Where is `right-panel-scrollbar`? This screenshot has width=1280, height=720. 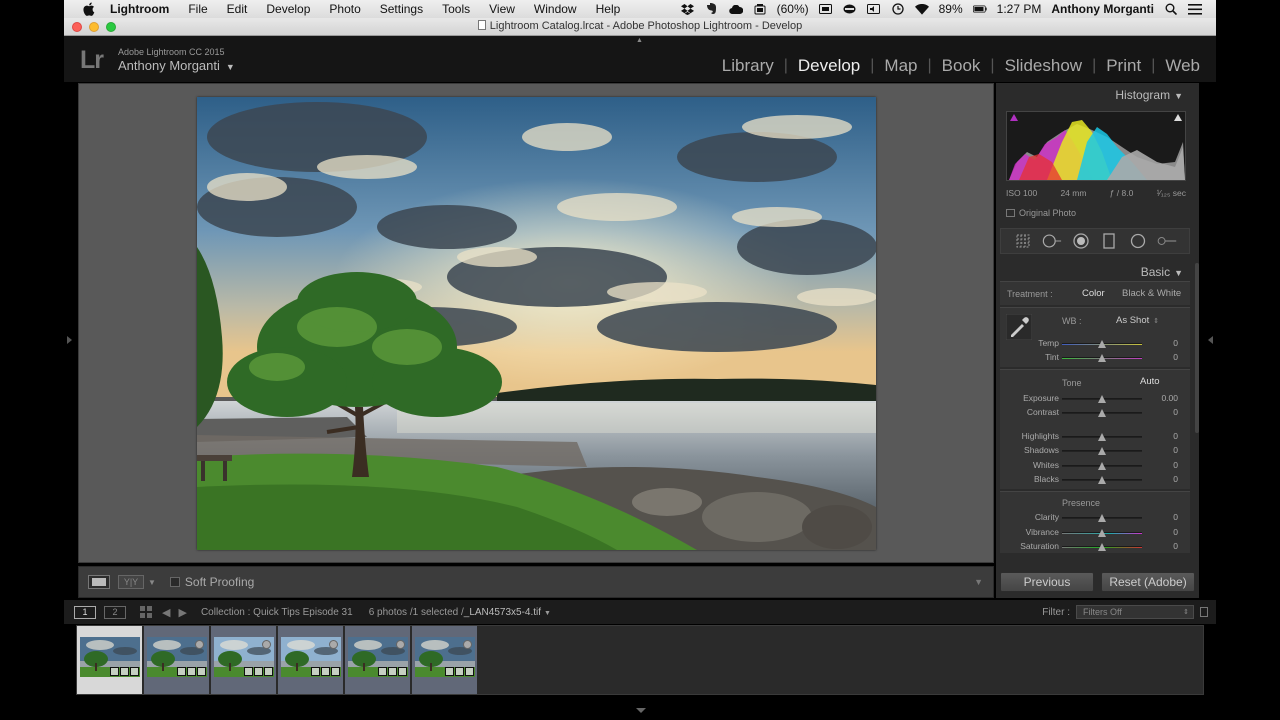 right-panel-scrollbar is located at coordinates (1197, 348).